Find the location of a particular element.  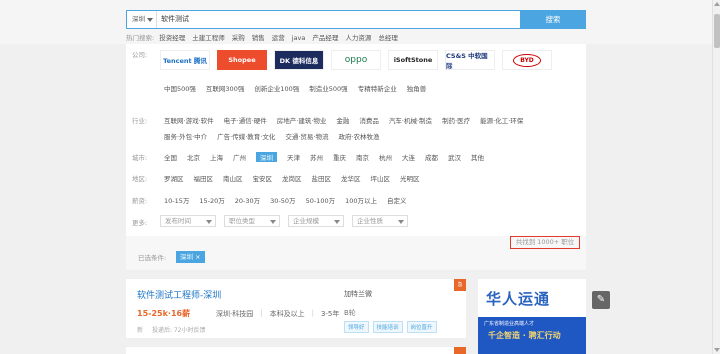

district-option: 龙华区 is located at coordinates (351, 178).